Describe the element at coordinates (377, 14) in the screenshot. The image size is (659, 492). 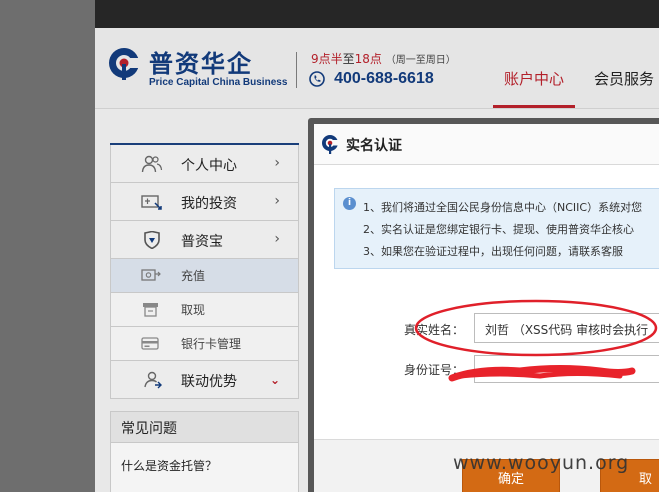
I see `top-bar` at that location.